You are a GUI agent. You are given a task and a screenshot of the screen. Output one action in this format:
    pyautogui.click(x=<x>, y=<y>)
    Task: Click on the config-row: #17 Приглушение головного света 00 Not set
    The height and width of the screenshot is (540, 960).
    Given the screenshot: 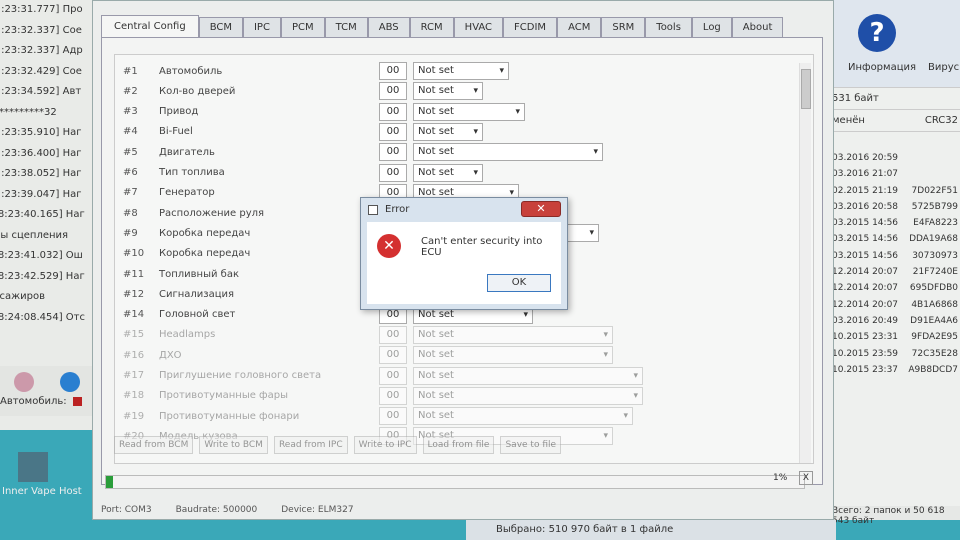 What is the action you would take?
    pyautogui.click(x=455, y=376)
    